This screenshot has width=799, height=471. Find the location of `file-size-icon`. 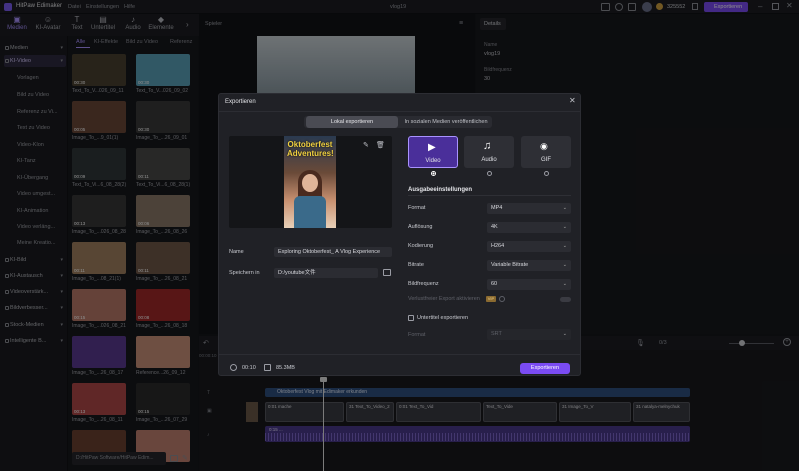

file-size-icon is located at coordinates (267, 367).